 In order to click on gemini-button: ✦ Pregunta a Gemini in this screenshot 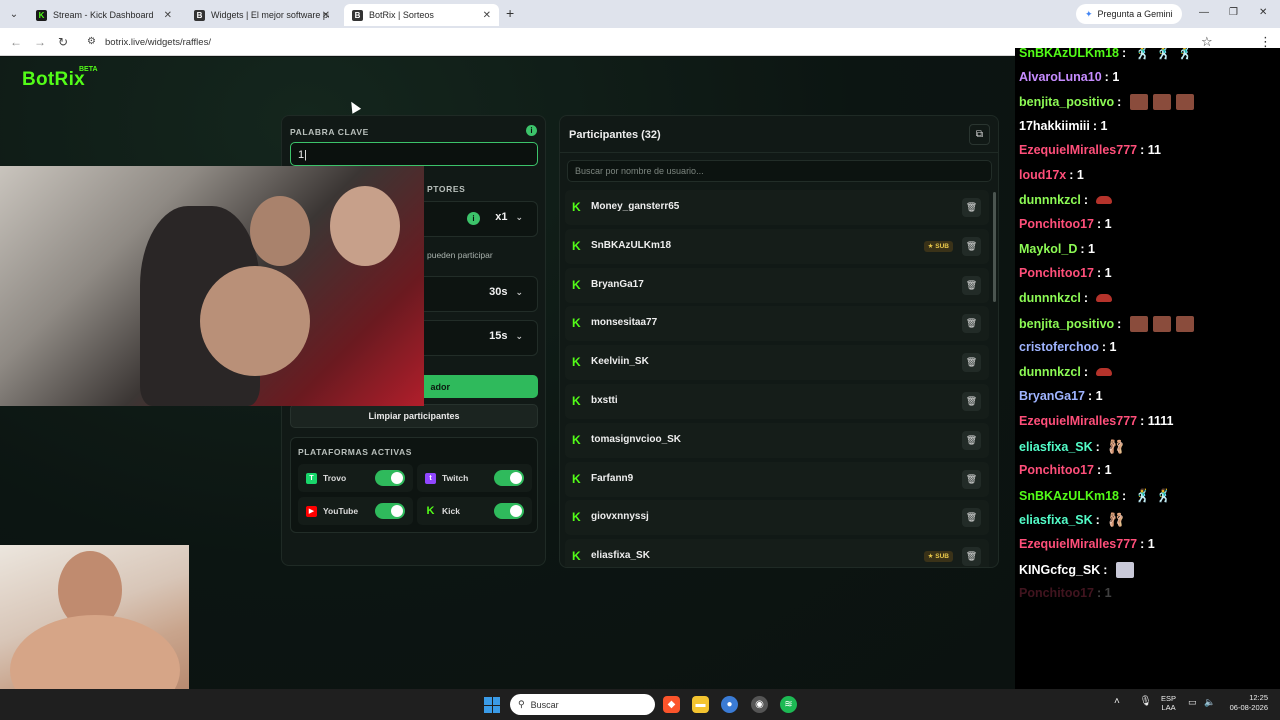, I will do `click(1129, 14)`.